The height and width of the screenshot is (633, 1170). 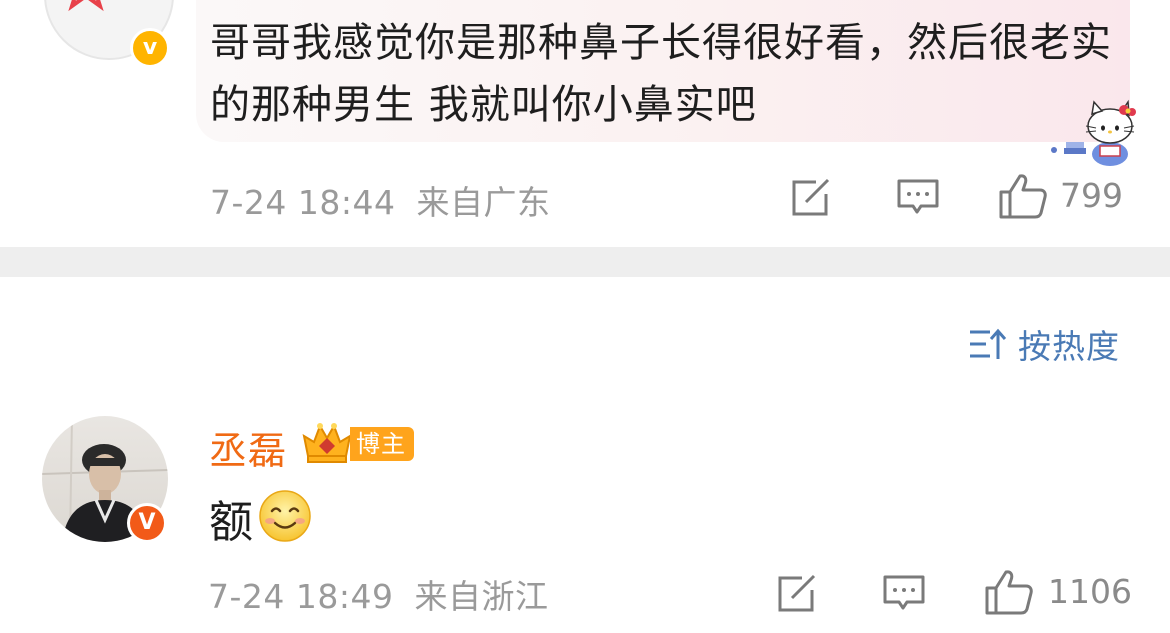 What do you see at coordinates (150, 48) in the screenshot?
I see `verified-badge: v` at bounding box center [150, 48].